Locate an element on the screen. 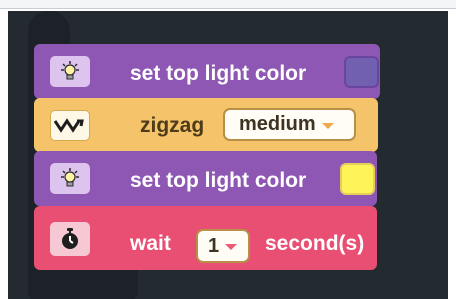 Image resolution: width=456 pixels, height=299 pixels. block-label: zigzag is located at coordinates (172, 125).